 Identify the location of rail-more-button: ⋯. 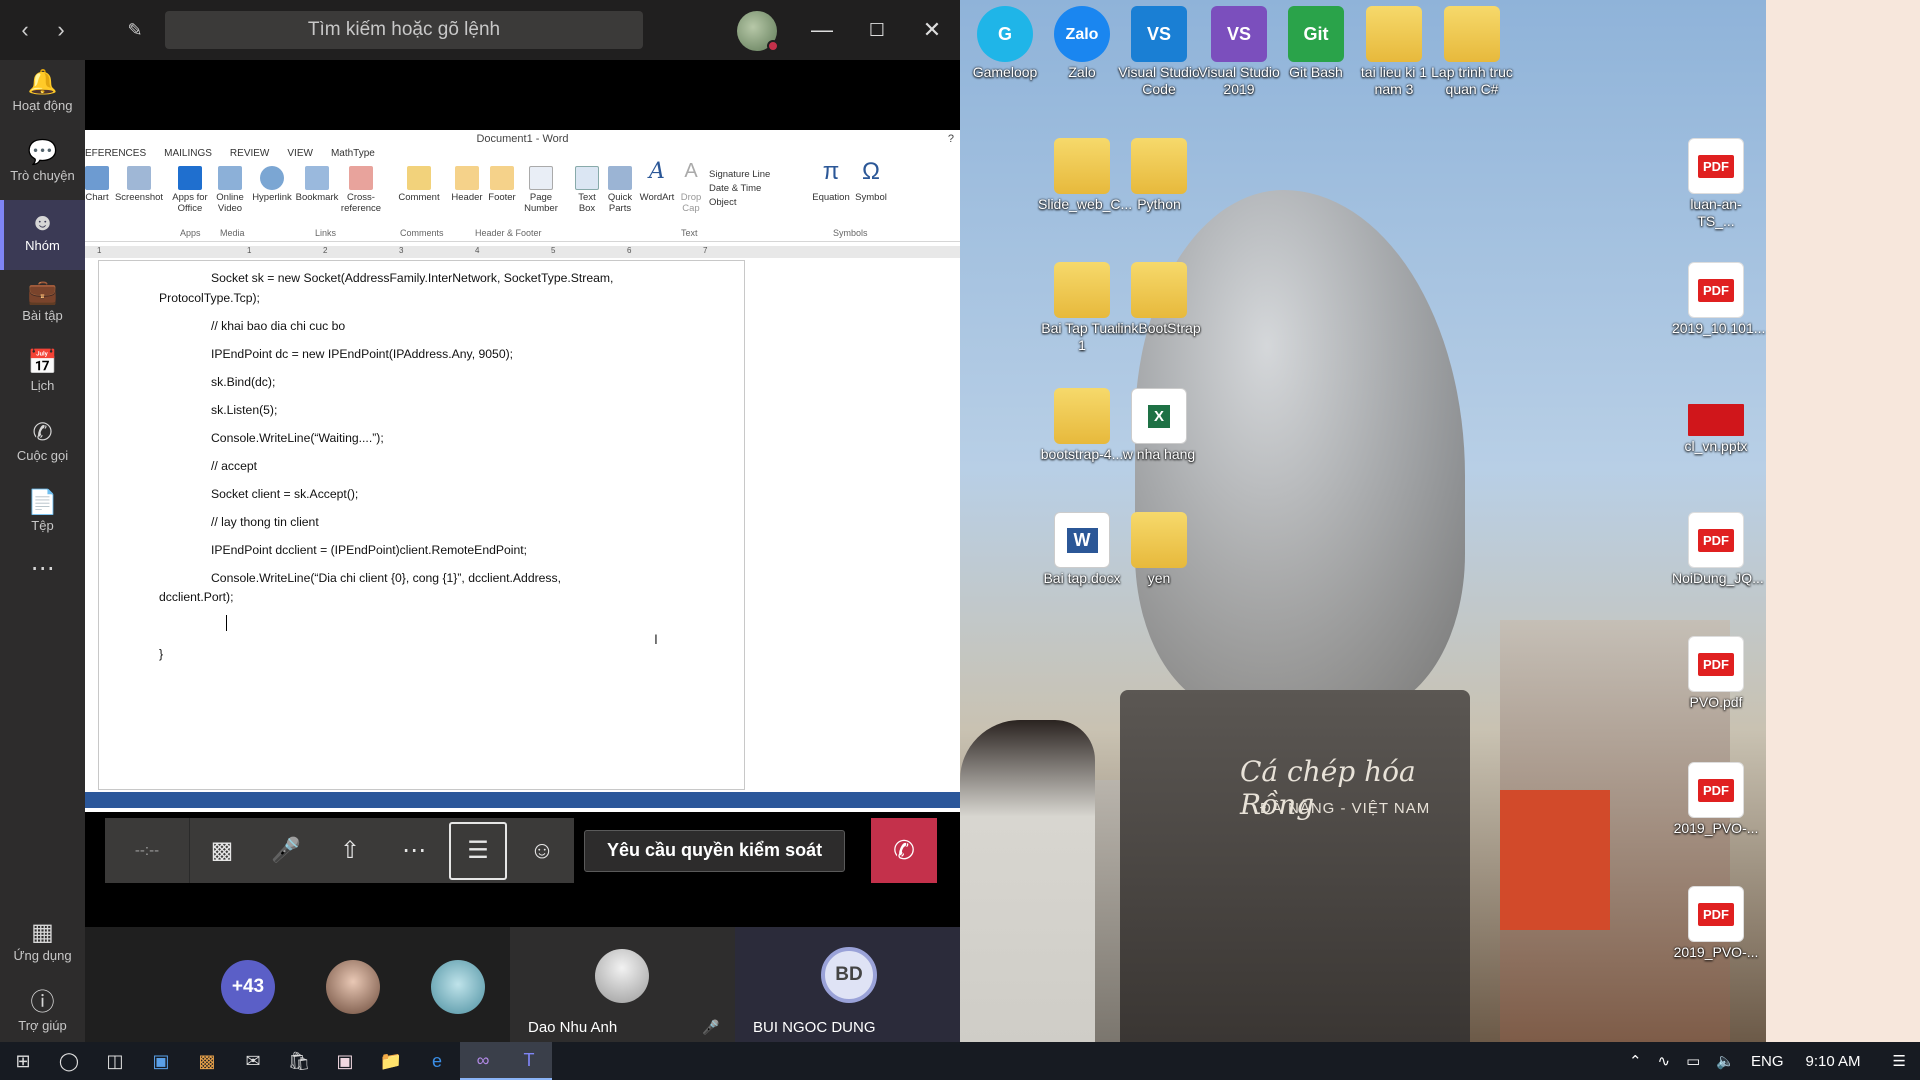
(42, 572).